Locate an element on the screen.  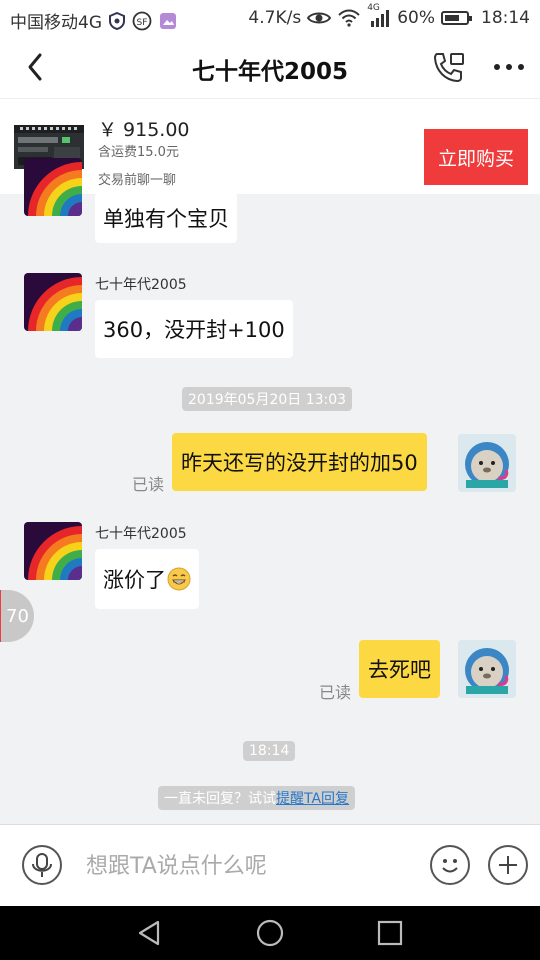
system-nav-bar is located at coordinates (270, 933).